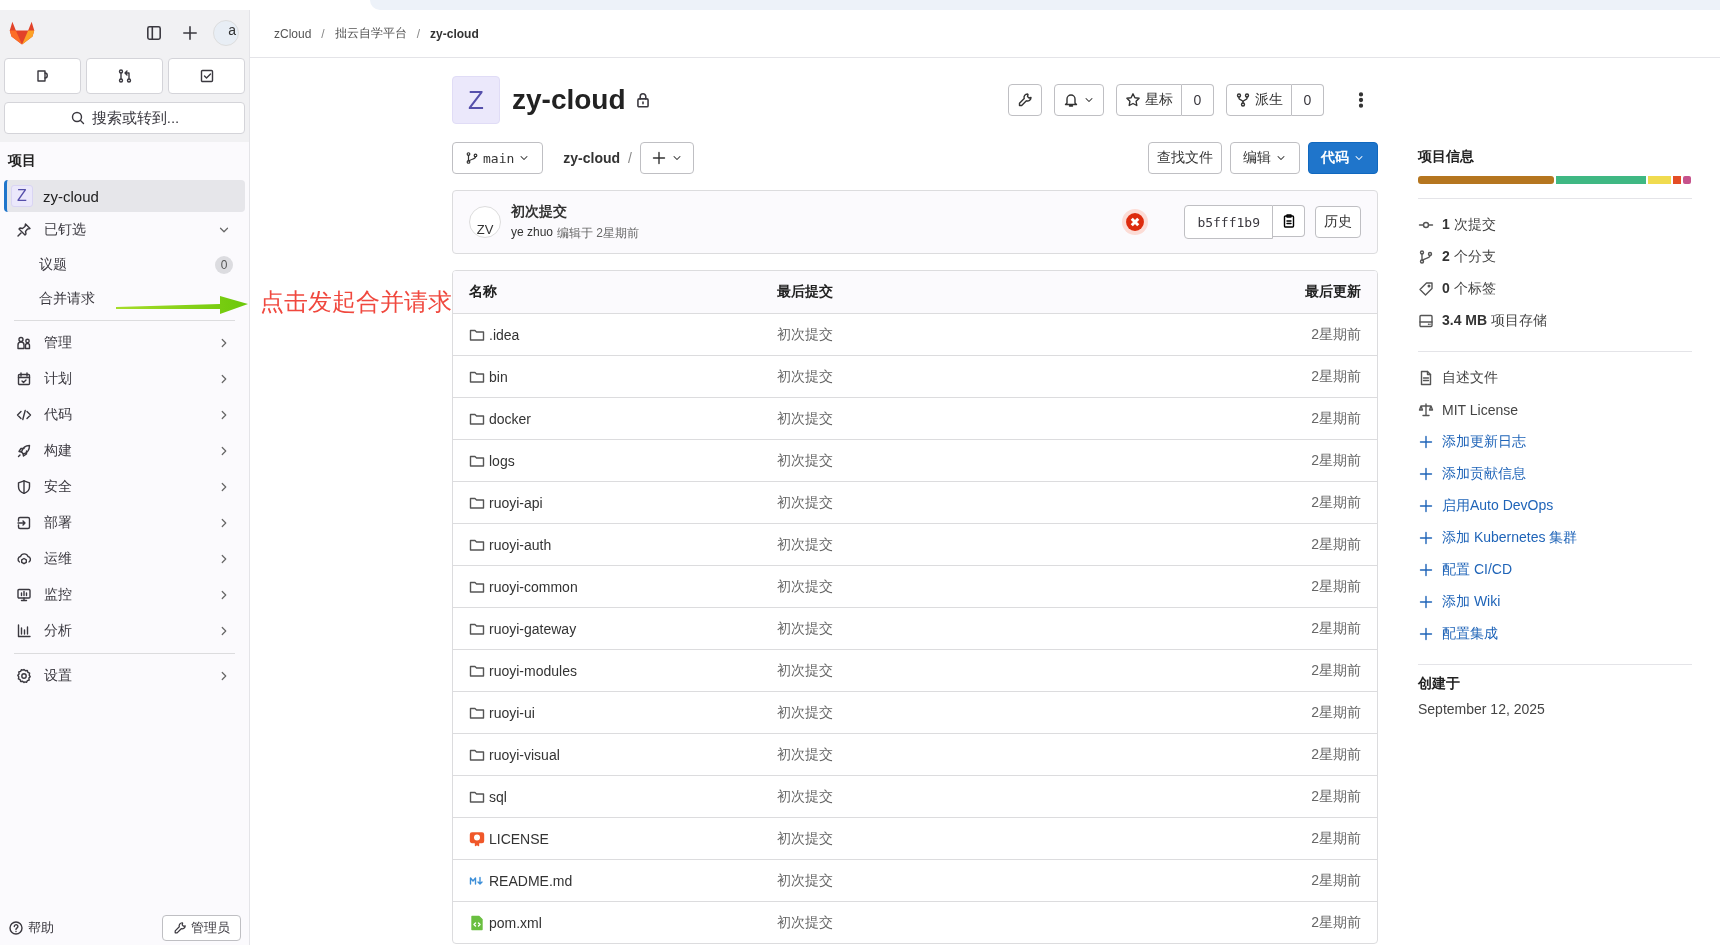 Image resolution: width=1720 pixels, height=945 pixels. What do you see at coordinates (623, 670) in the screenshot?
I see `file-link: ruoyi-modules` at bounding box center [623, 670].